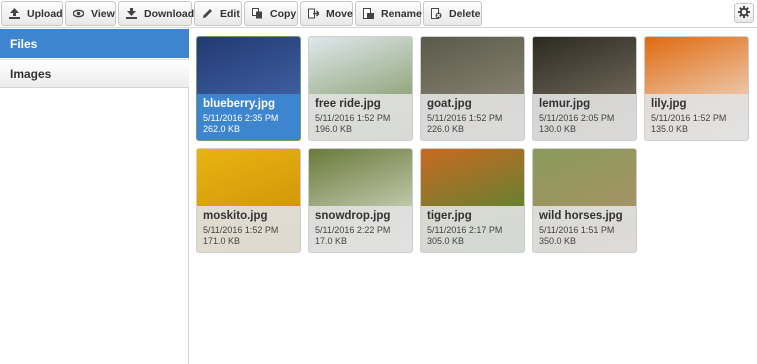 Image resolution: width=757 pixels, height=364 pixels. What do you see at coordinates (465, 230) in the screenshot?
I see `file-date: 5/11/2016 2:17 PM` at bounding box center [465, 230].